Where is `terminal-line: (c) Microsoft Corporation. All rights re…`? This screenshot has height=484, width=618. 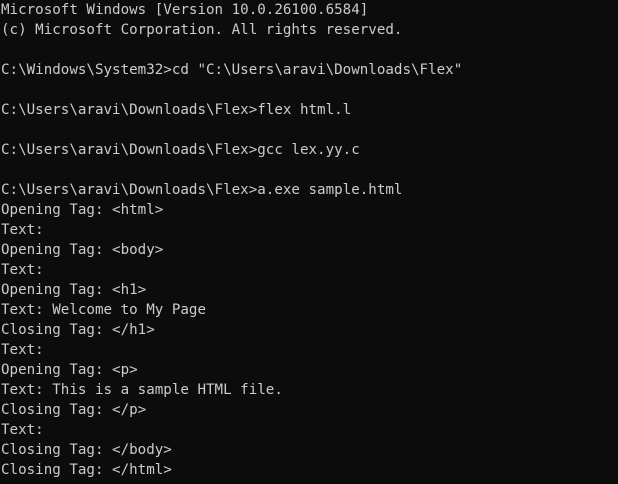 terminal-line: (c) Microsoft Corporation. All rights re… is located at coordinates (202, 30).